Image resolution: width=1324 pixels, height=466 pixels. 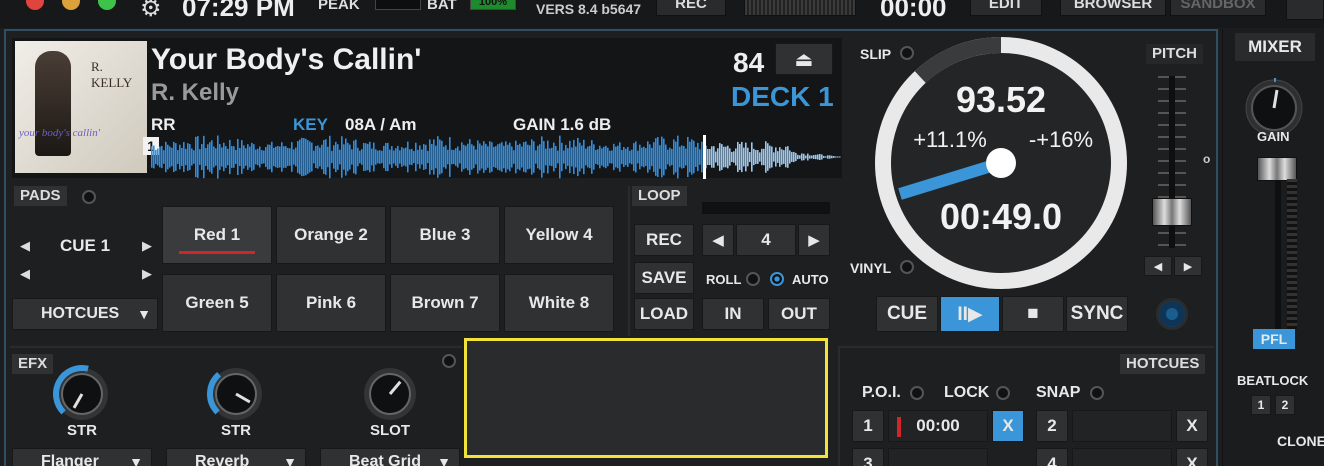 I want to click on layout-grid-icon, so click(x=1305, y=10).